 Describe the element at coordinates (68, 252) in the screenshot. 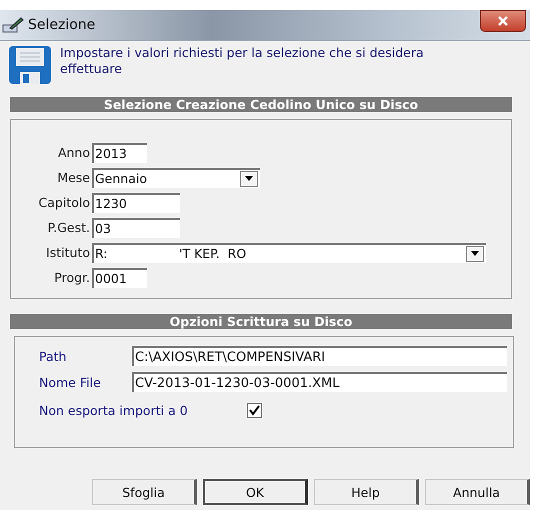

I see `field-label: Istituto` at that location.